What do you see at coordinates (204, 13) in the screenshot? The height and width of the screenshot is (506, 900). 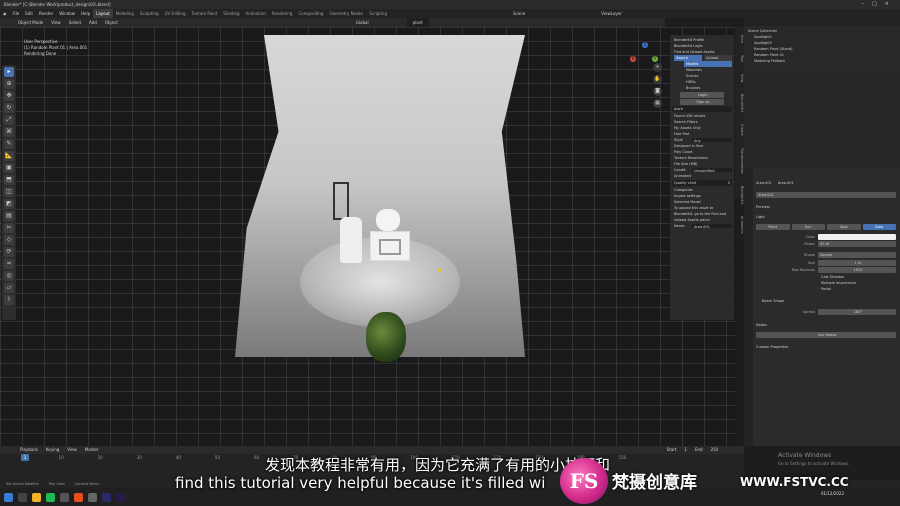 I see `workspace-tab-texture-paint: Texture Paint` at bounding box center [204, 13].